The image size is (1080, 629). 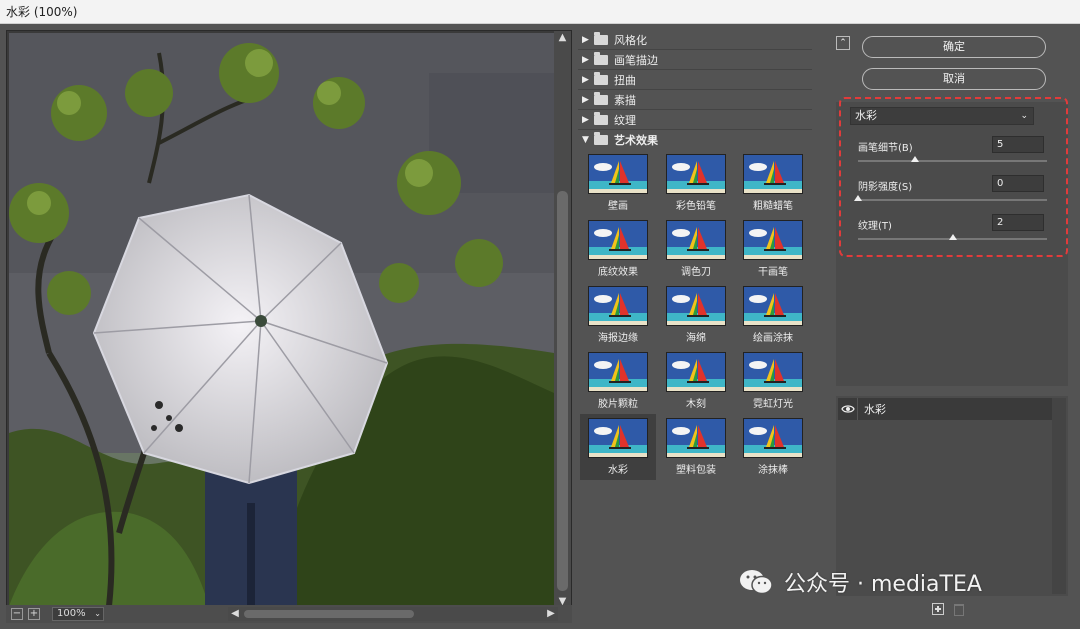 What do you see at coordinates (625, 120) in the screenshot?
I see `category-label: 纹理` at bounding box center [625, 120].